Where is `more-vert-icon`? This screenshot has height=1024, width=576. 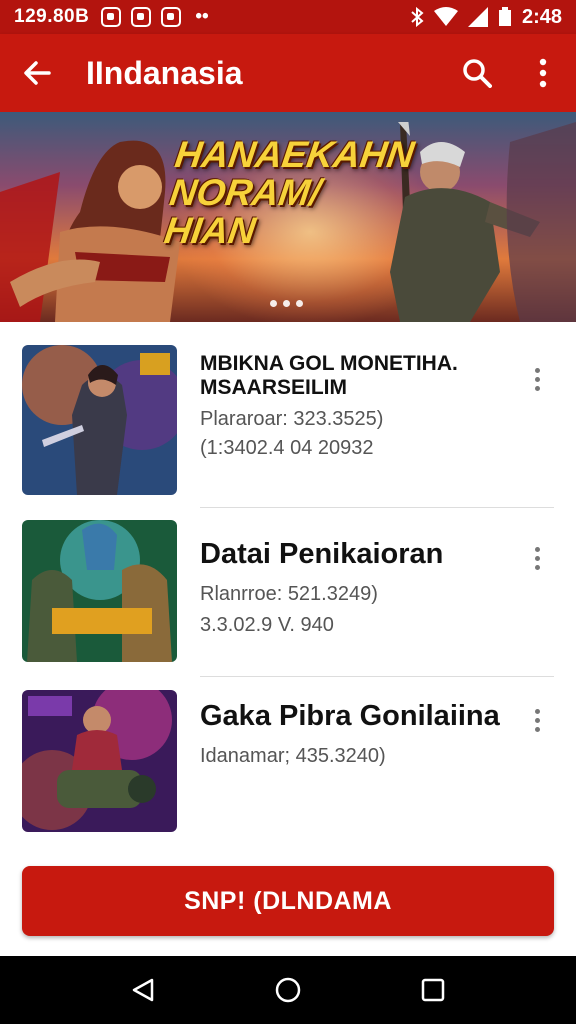
more-vert-icon is located at coordinates (543, 73).